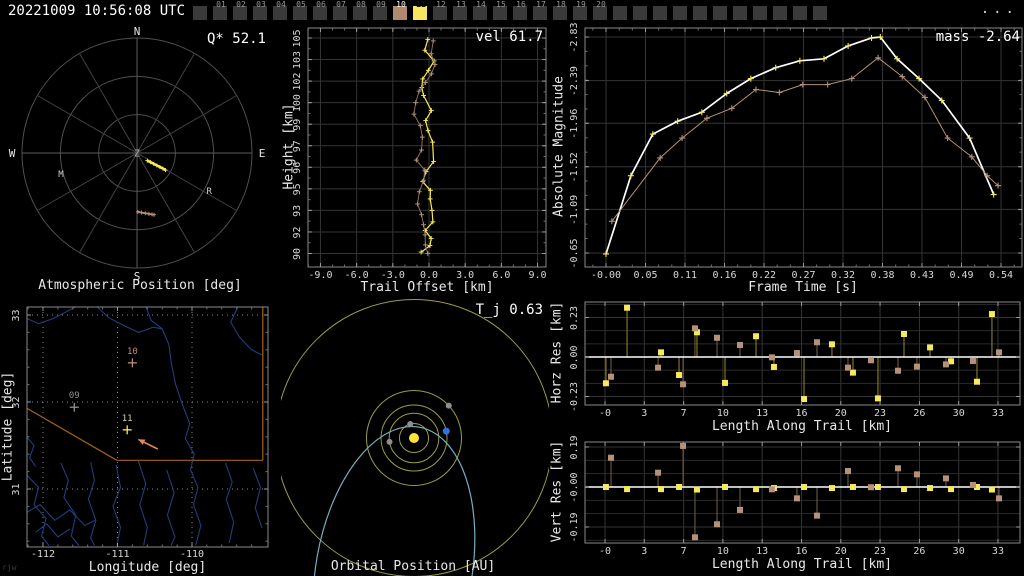  I want to click on svg-text: Z, so click(137, 154).